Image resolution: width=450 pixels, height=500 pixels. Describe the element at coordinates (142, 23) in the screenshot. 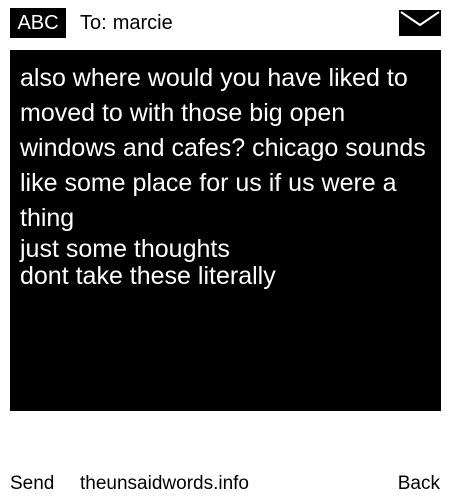

I see `recipient-name: marcie` at that location.